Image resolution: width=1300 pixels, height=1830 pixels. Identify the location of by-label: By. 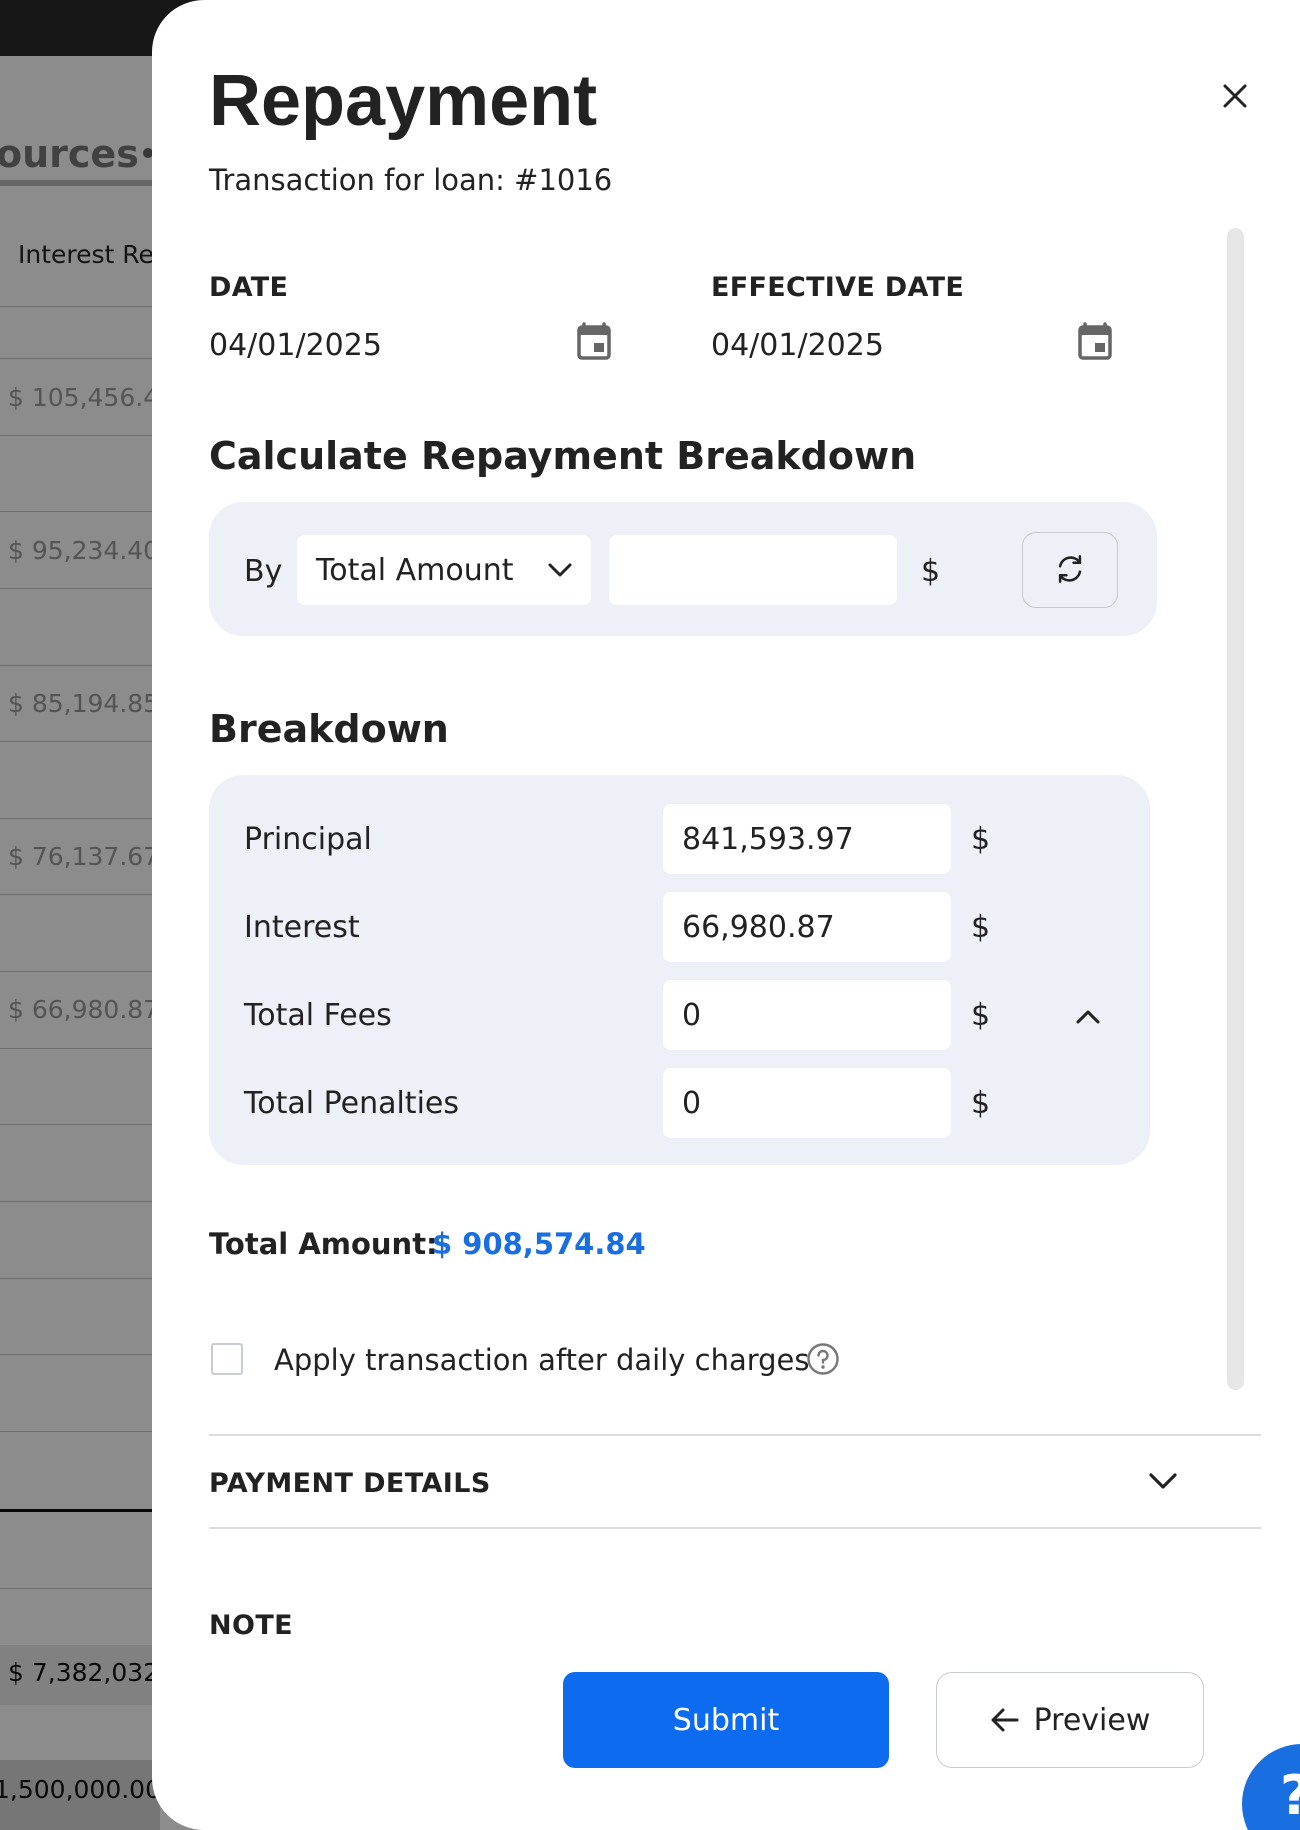
(263, 571).